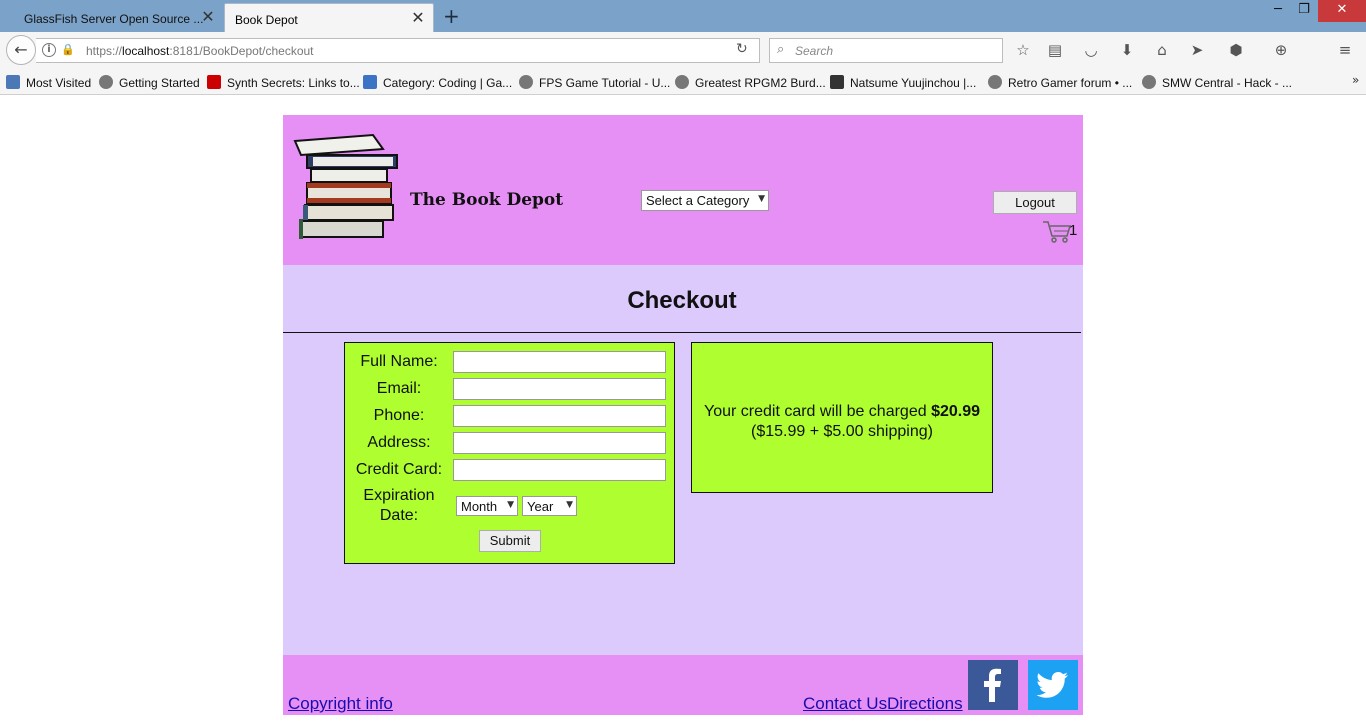 The width and height of the screenshot is (1366, 728). I want to click on site-title: The Book Depot, so click(487, 200).